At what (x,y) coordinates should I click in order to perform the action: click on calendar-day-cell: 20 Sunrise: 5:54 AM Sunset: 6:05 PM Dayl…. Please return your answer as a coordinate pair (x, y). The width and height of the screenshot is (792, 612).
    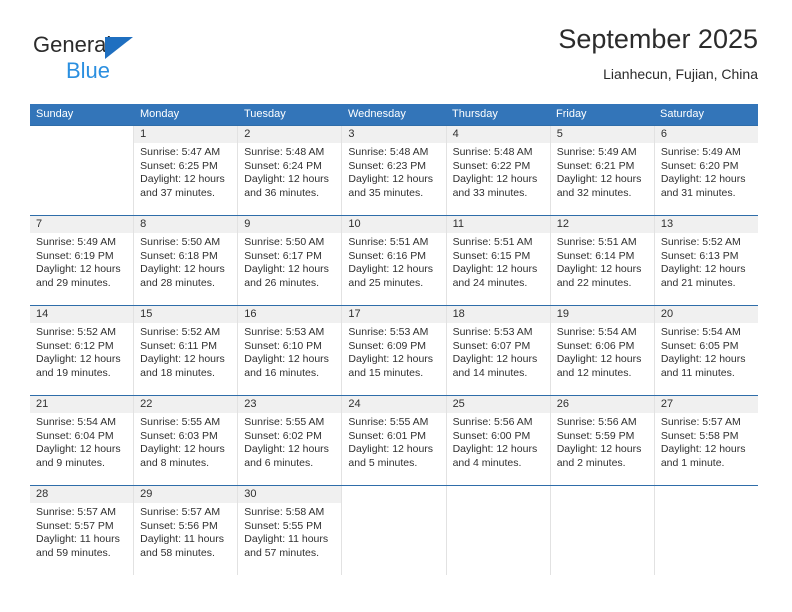
    Looking at the image, I should click on (706, 350).